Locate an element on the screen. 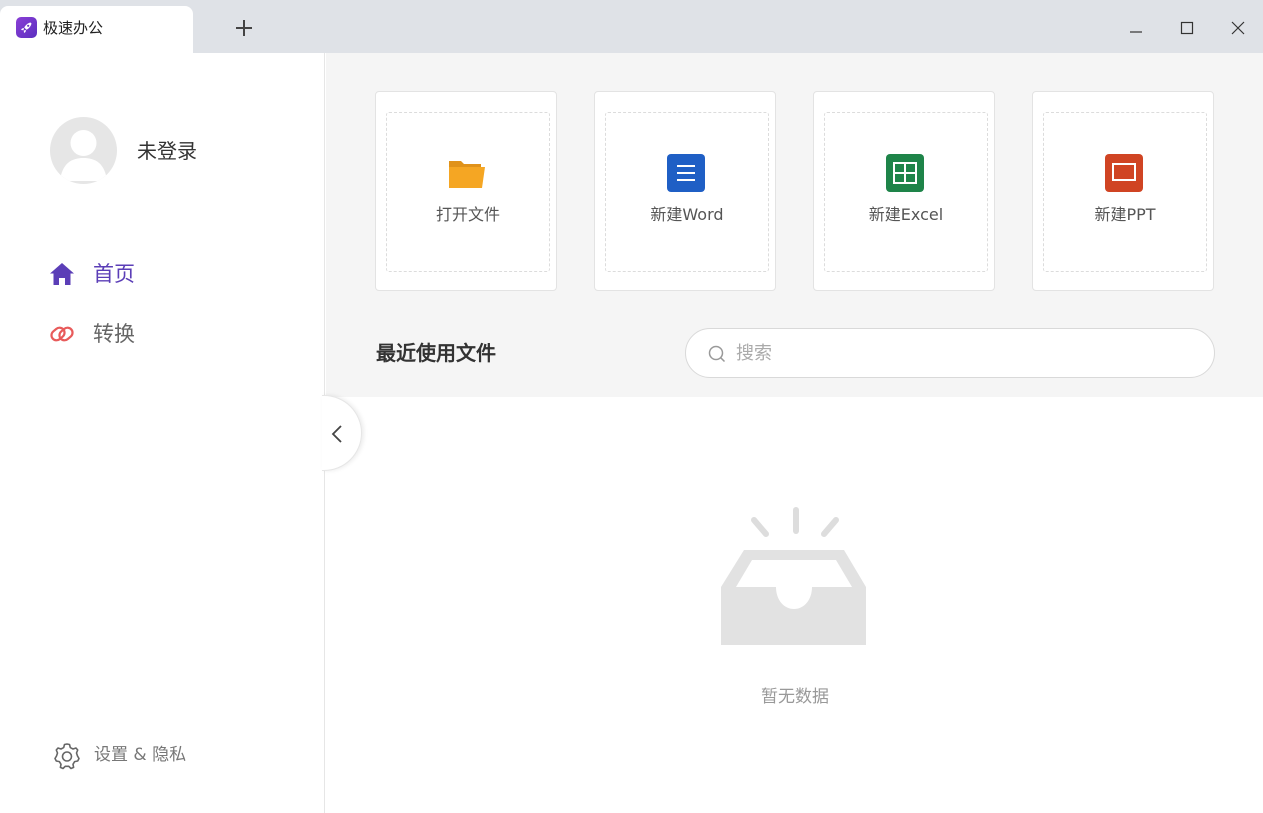 The width and height of the screenshot is (1263, 813). sidebar-item-label: 首页 is located at coordinates (114, 274).